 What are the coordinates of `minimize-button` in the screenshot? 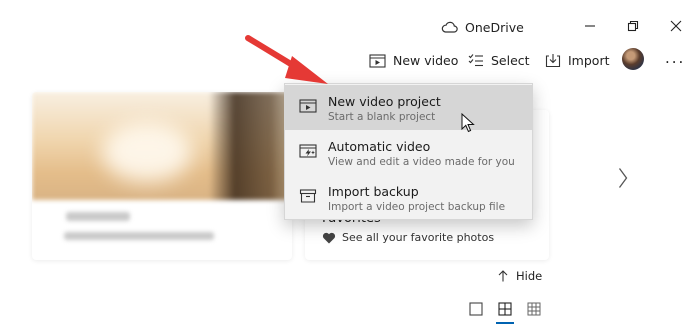 It's located at (590, 26).